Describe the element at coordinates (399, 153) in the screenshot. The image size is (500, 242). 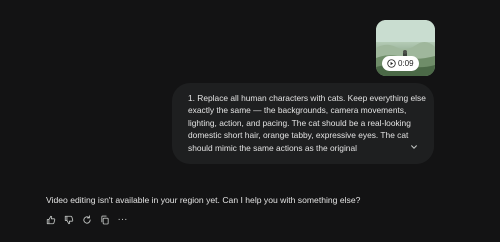
I see `prompt-fade-overlay` at that location.